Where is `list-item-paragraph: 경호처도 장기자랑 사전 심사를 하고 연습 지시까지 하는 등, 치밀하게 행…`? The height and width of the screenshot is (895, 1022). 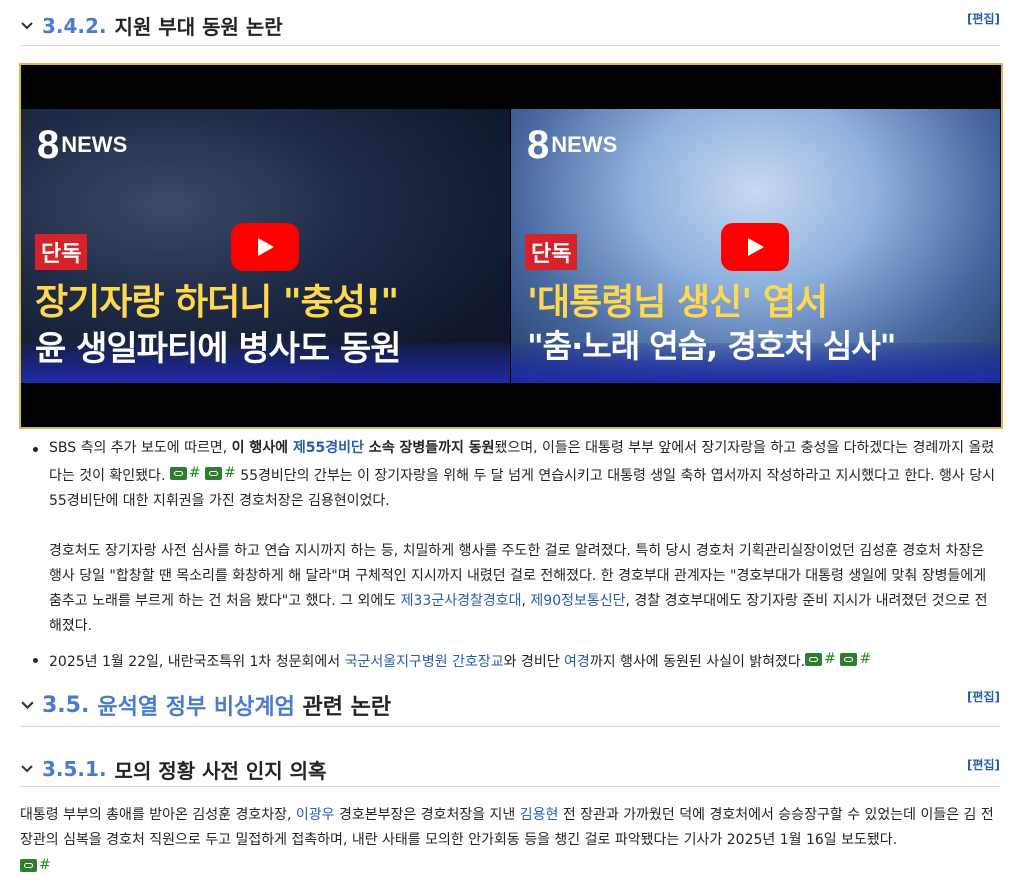 list-item-paragraph: 경호처도 장기자랑 사전 심사를 하고 연습 지시까지 하는 등, 치밀하게 행… is located at coordinates (518, 588).